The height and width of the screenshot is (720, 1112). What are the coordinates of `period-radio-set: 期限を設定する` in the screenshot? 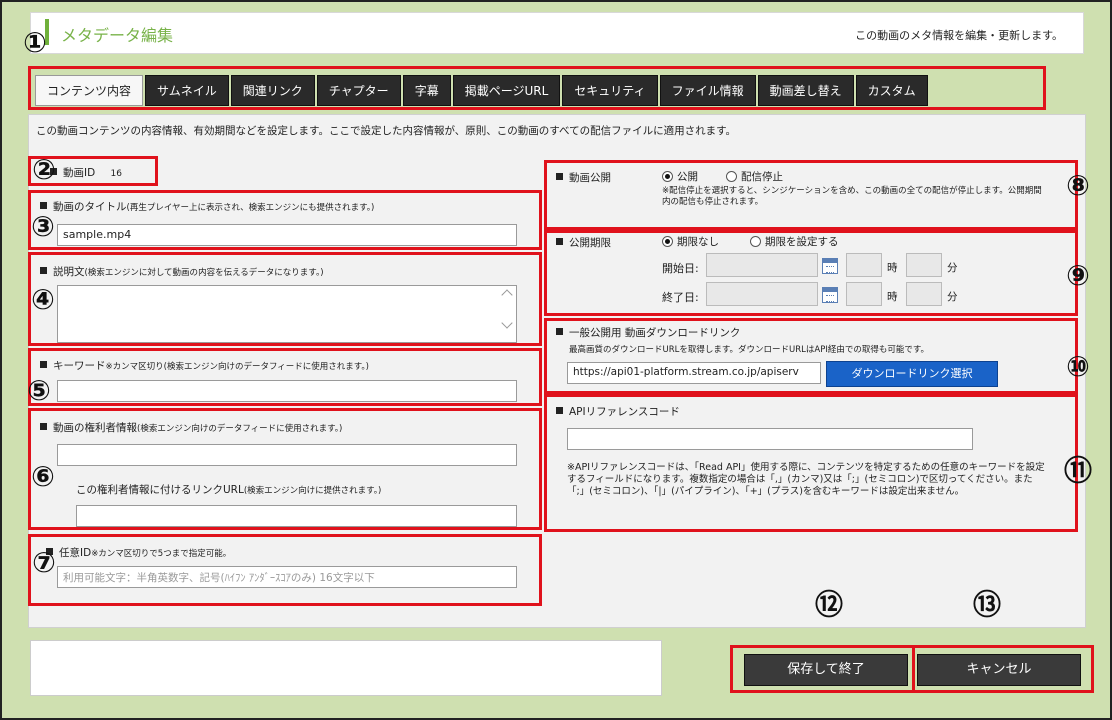 It's located at (794, 241).